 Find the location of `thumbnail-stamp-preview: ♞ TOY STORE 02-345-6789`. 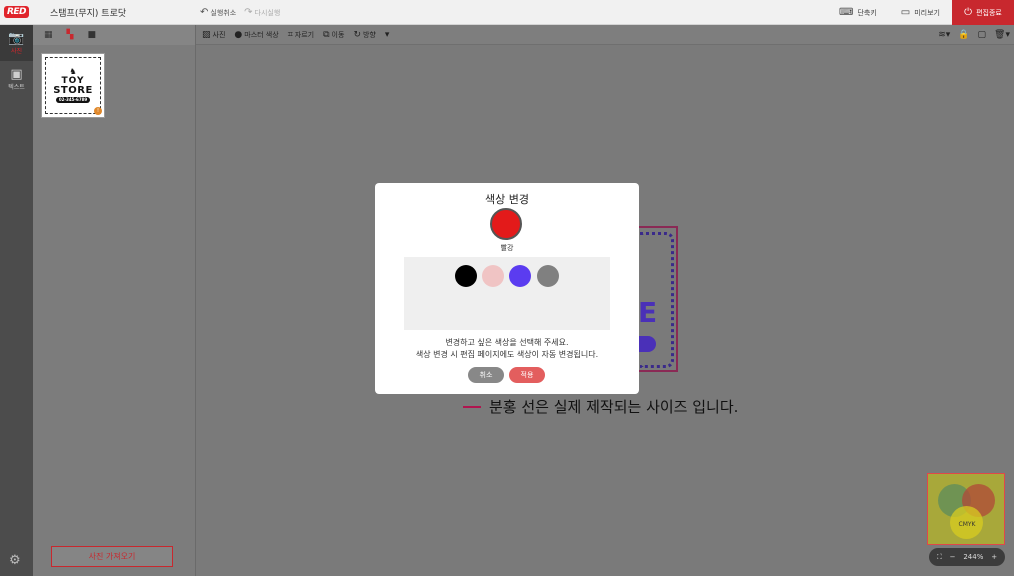

thumbnail-stamp-preview: ♞ TOY STORE 02-345-6789 is located at coordinates (73, 85).